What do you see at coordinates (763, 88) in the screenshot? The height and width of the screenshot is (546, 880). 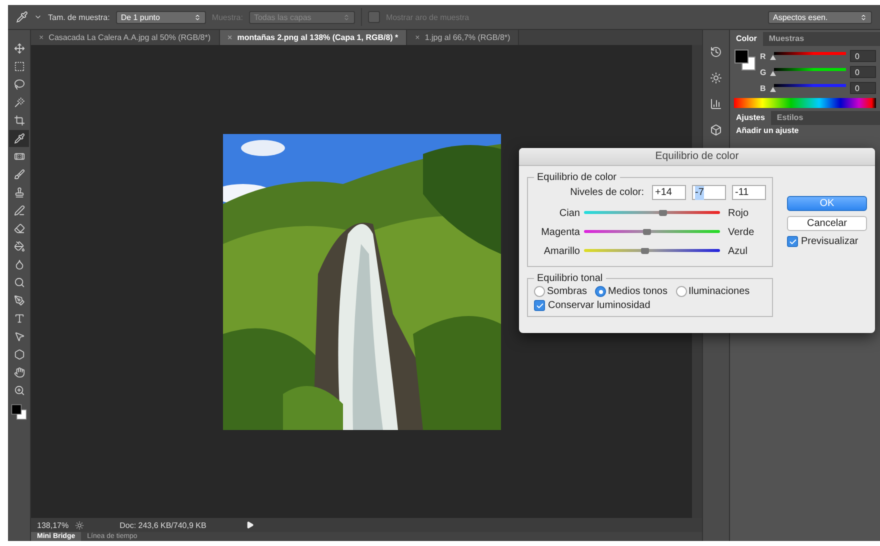 I see `channel-label: B` at bounding box center [763, 88].